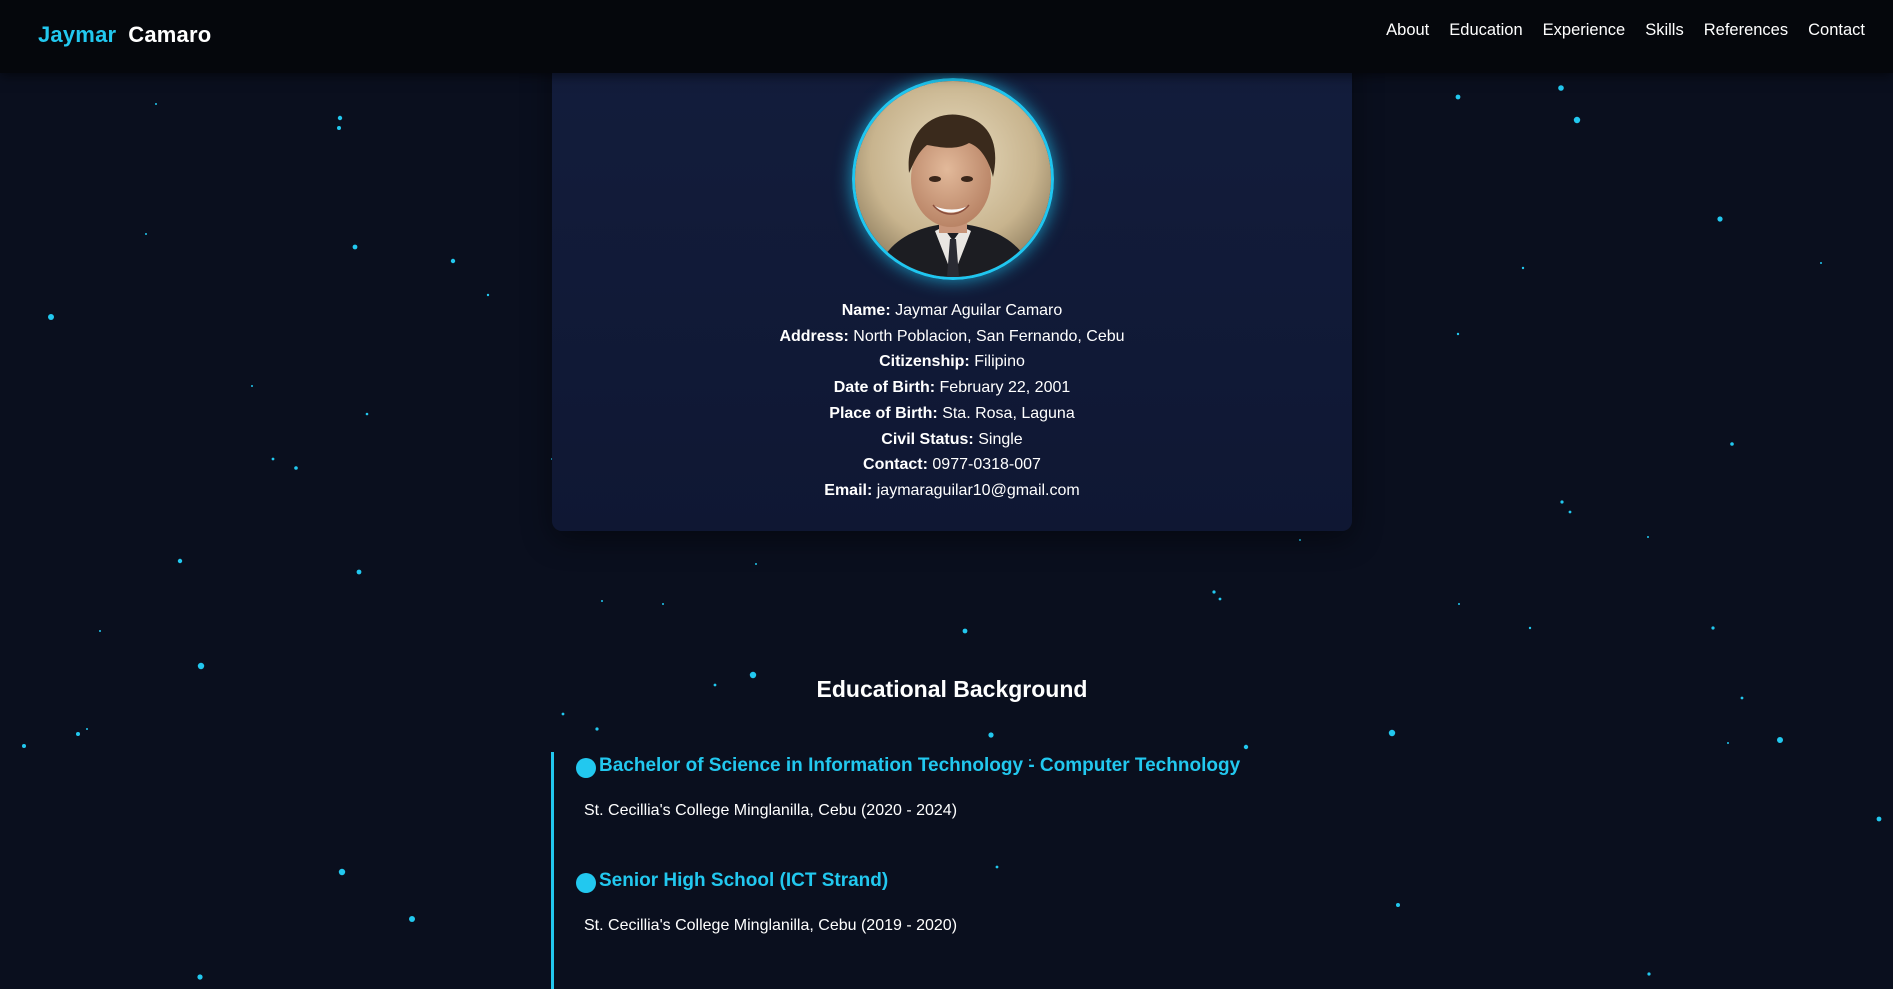  I want to click on profile-photo, so click(953, 179).